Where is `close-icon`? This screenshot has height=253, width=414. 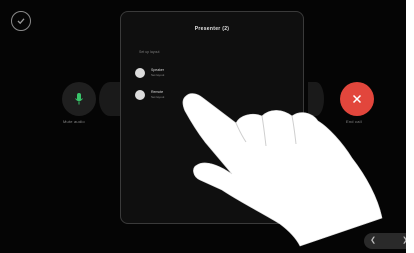
close-icon is located at coordinates (357, 99).